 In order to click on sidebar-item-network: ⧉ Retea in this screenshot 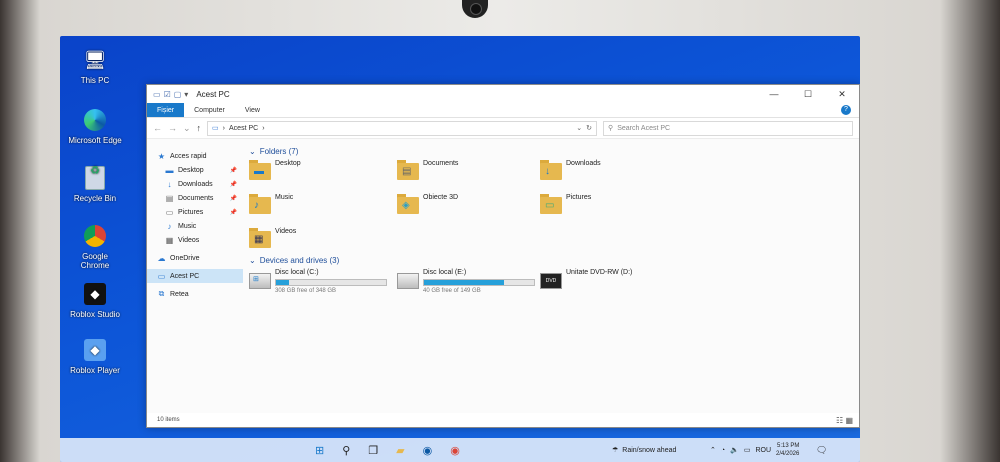, I will do `click(195, 294)`.